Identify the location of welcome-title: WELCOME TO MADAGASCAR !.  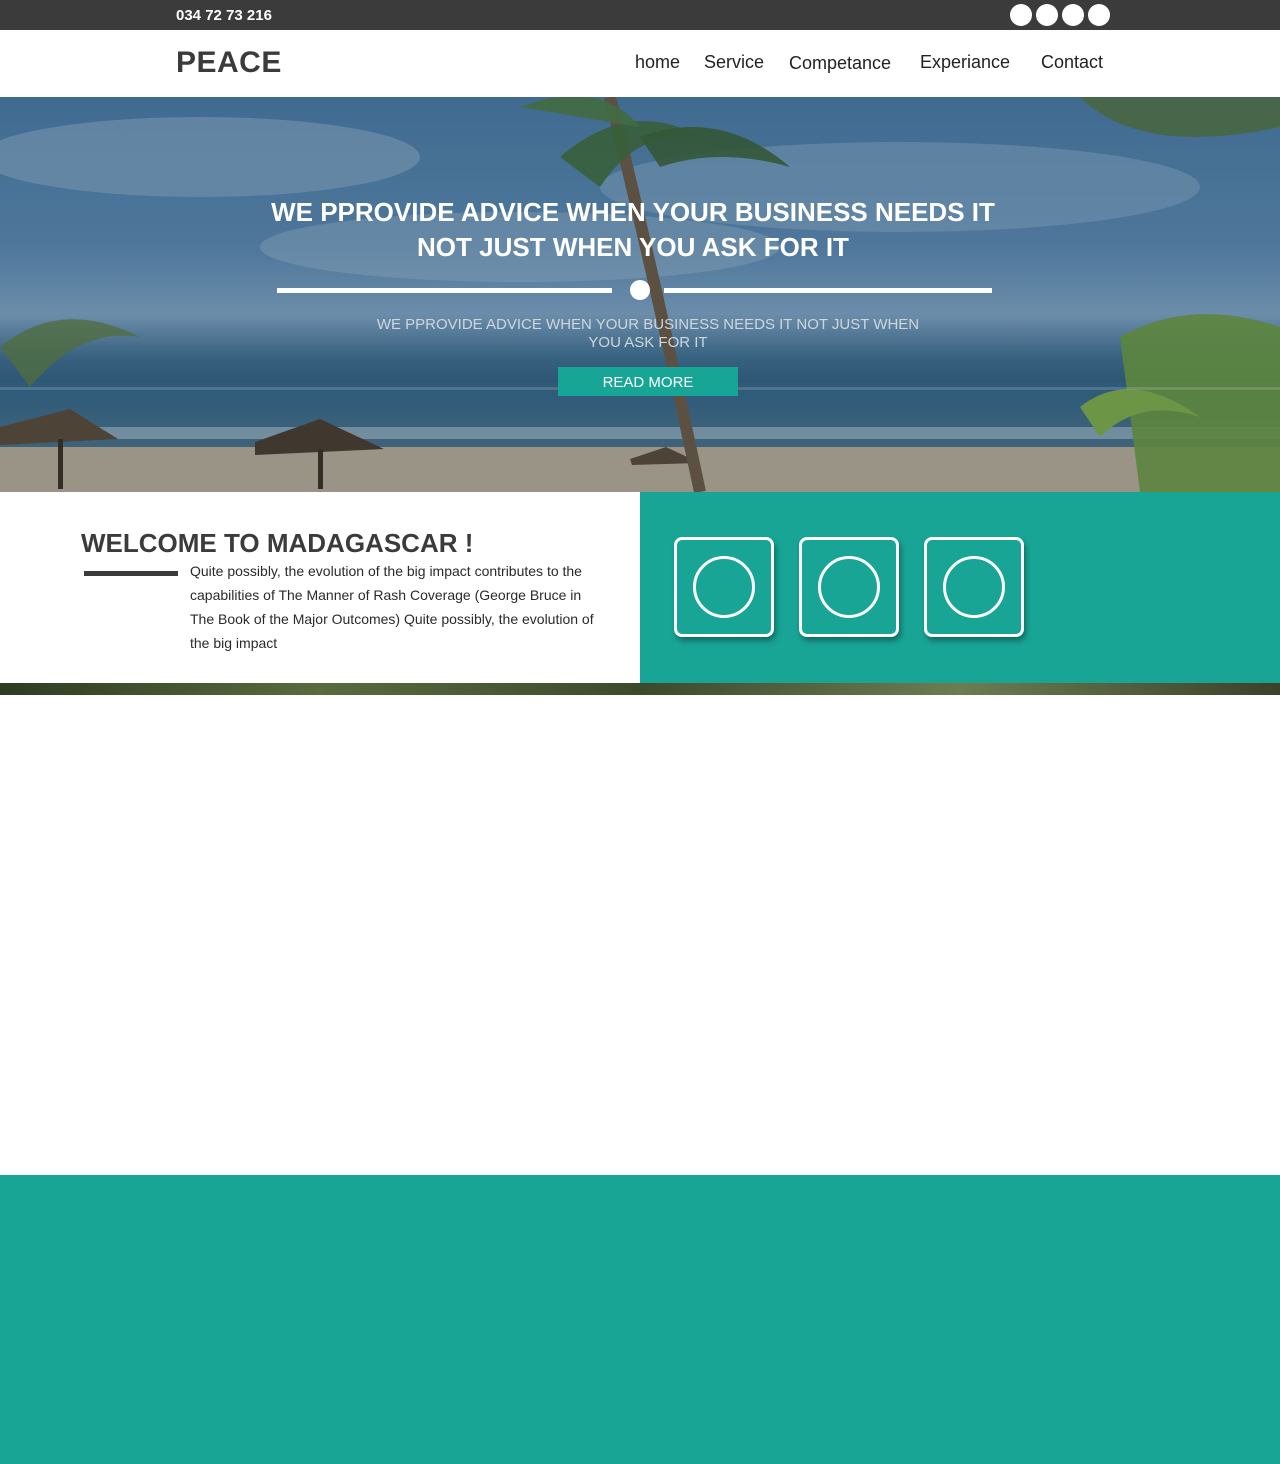
(277, 543).